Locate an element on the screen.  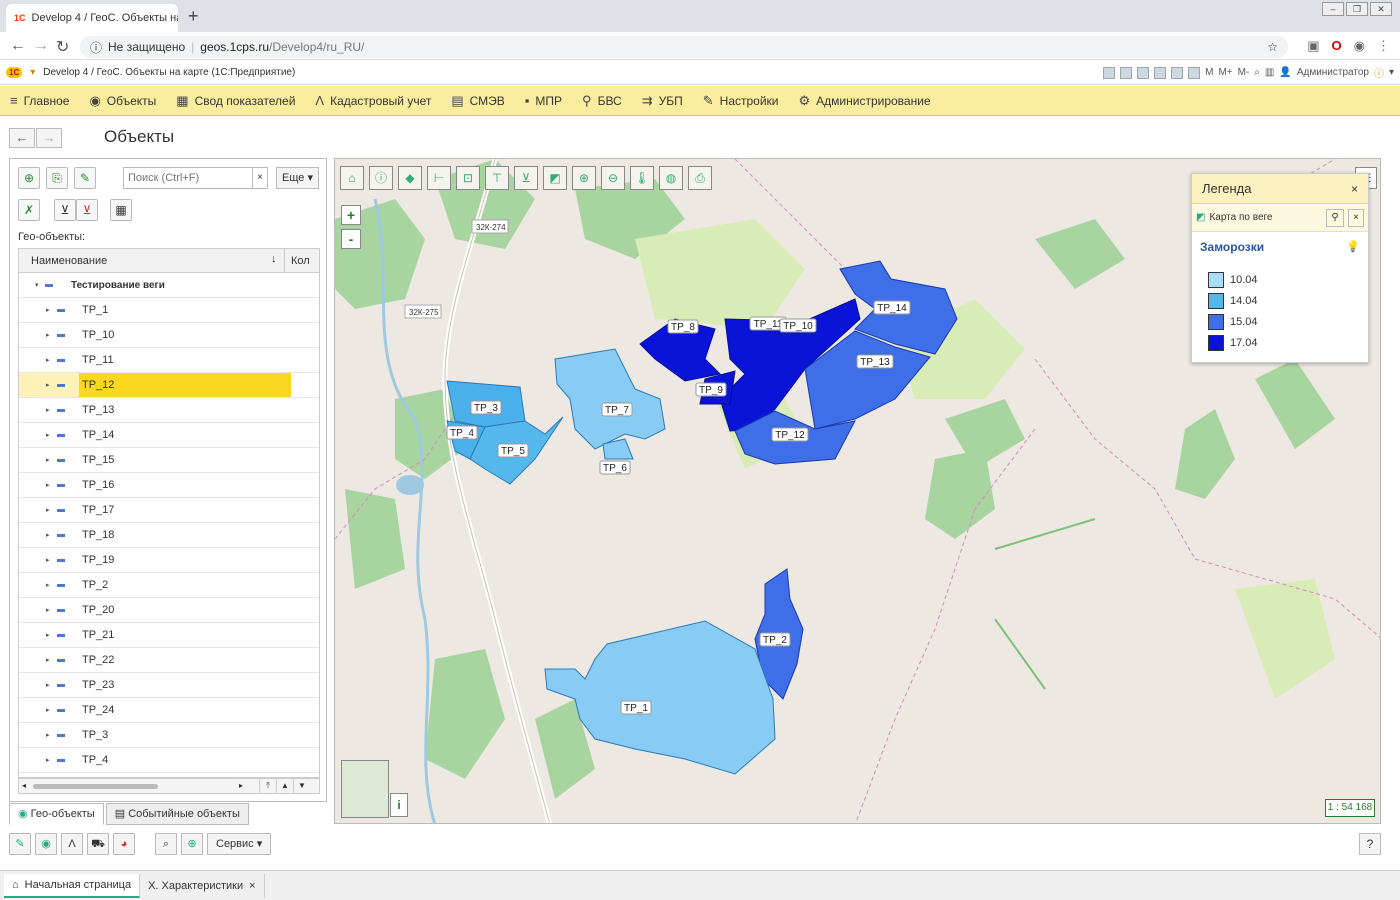
tree-row: ▸ ТР_14 is located at coordinates (169, 435).